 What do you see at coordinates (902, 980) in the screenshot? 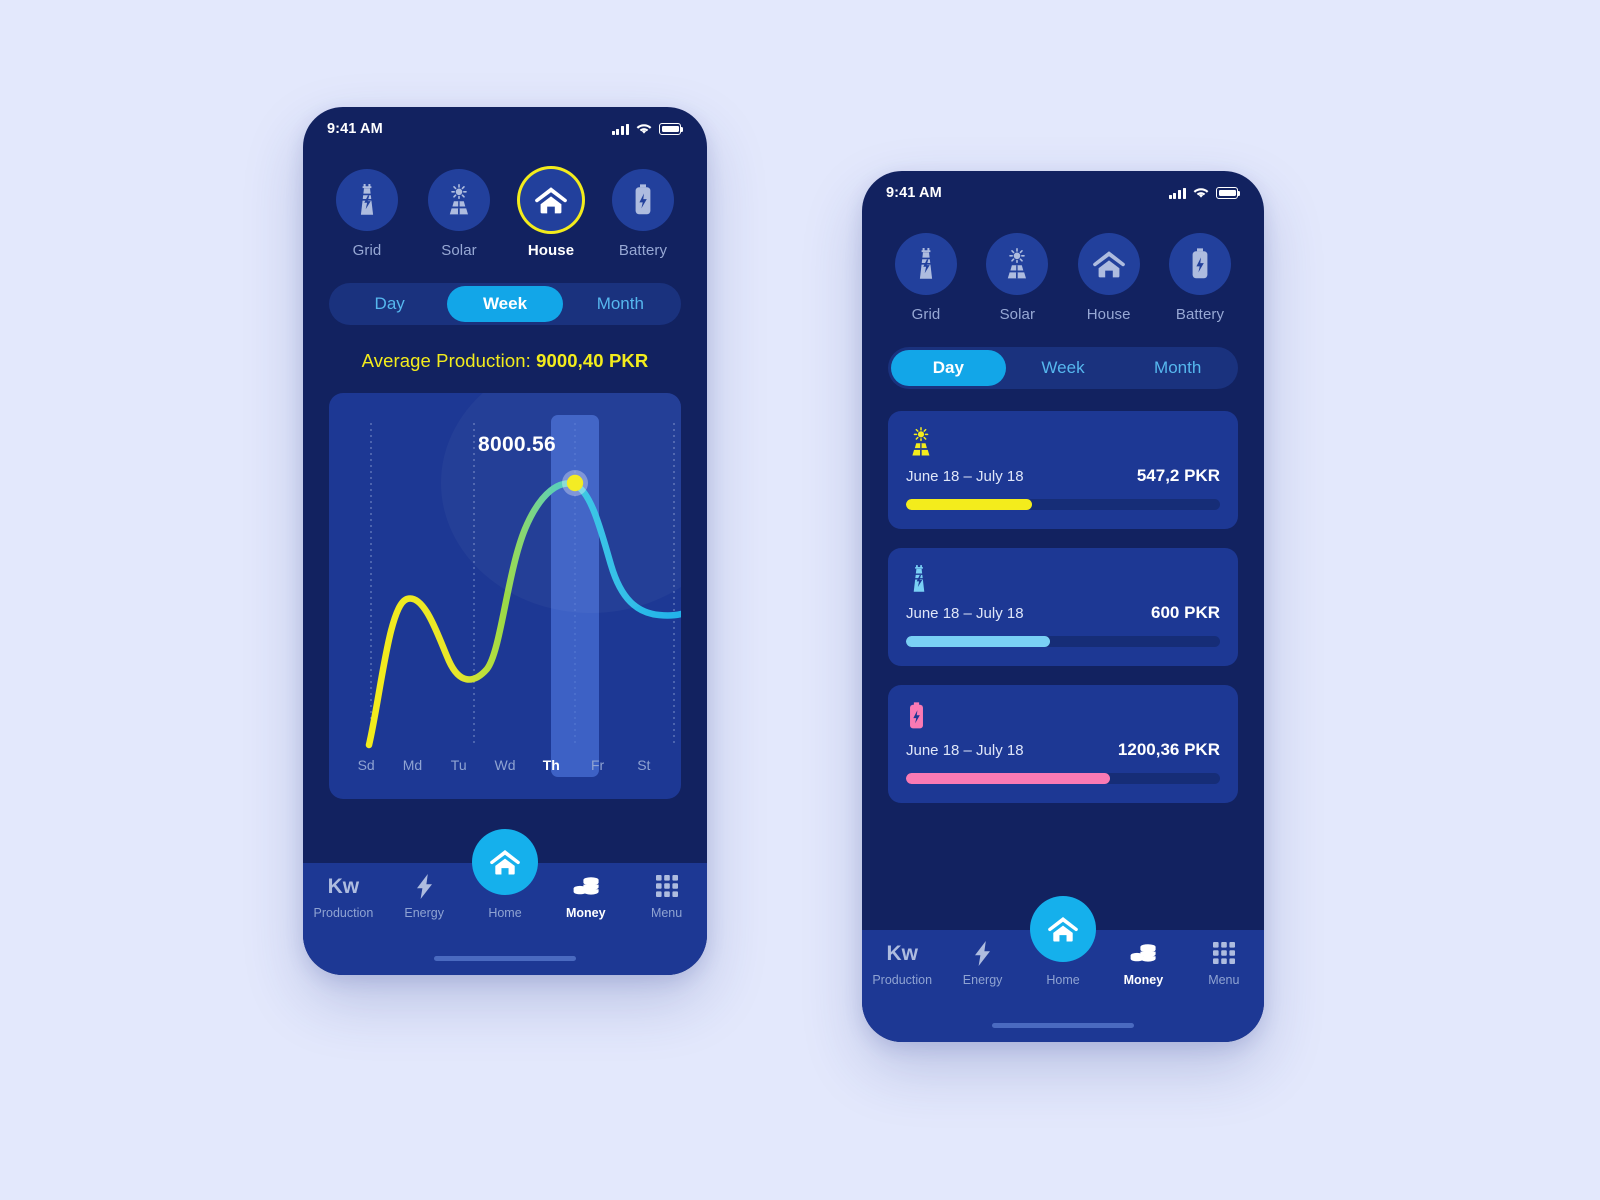
I see `tab-label-production: Production` at bounding box center [902, 980].